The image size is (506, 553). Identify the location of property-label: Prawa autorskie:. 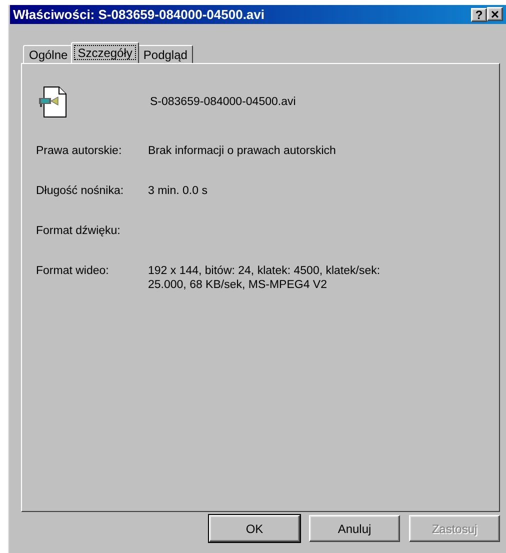
(79, 151).